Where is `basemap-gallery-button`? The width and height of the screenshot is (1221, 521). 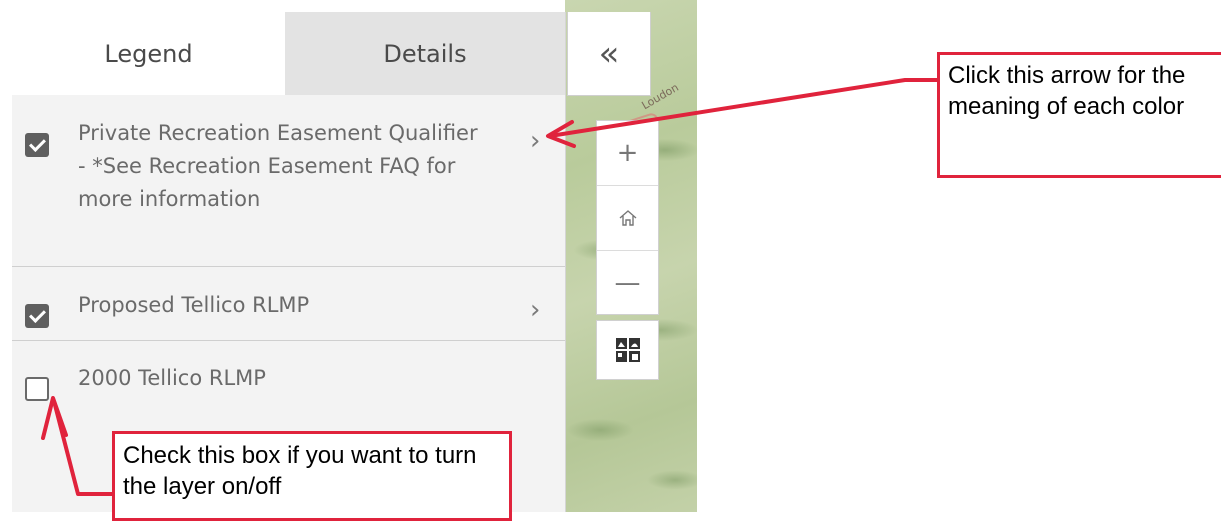
basemap-gallery-button is located at coordinates (627, 350).